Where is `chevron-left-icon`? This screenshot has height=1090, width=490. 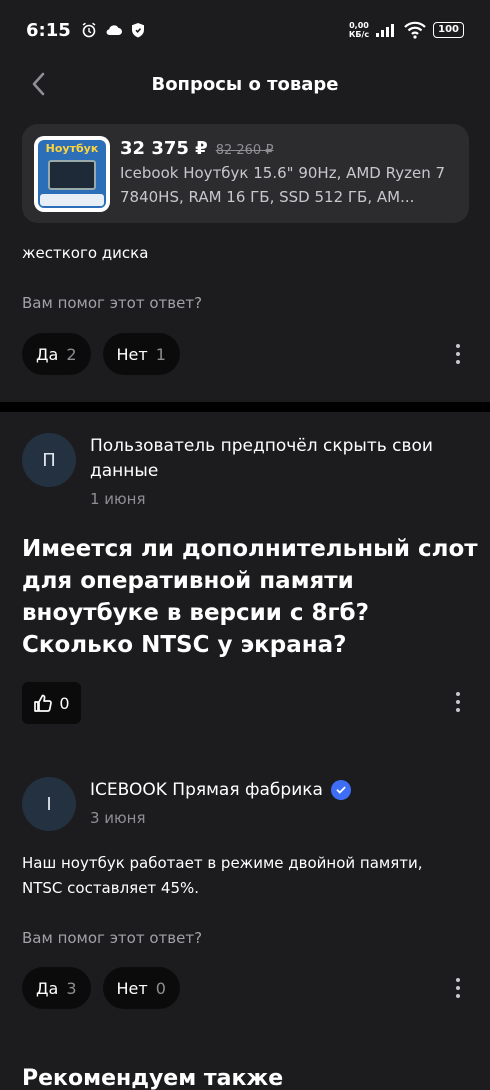
chevron-left-icon is located at coordinates (38, 84).